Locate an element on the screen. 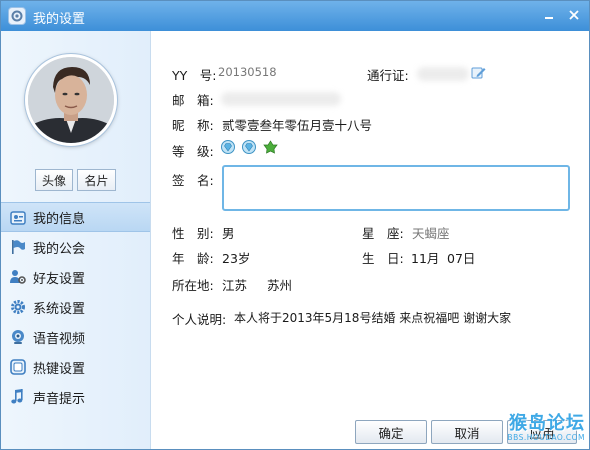 The width and height of the screenshot is (590, 450). sidebar-item-label: 好友设置 is located at coordinates (59, 279).